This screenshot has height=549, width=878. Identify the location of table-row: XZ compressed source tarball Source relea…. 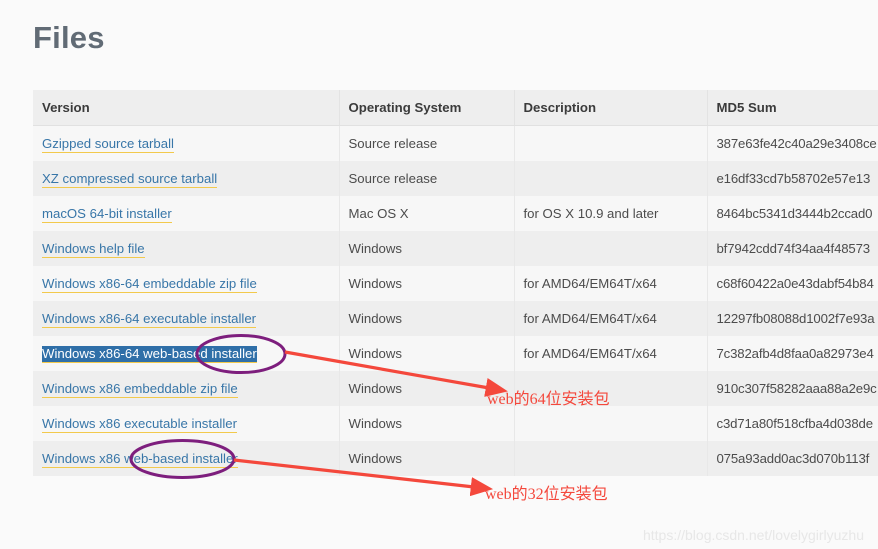
(455, 178).